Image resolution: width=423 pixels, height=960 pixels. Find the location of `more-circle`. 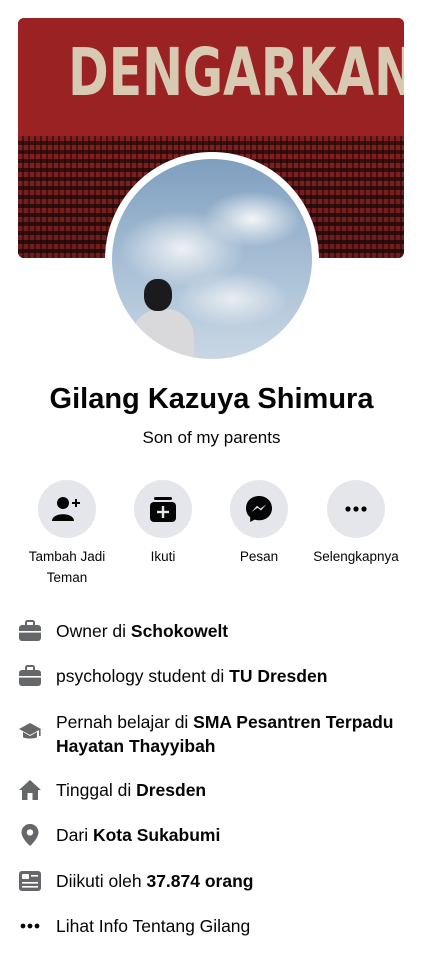

more-circle is located at coordinates (356, 509).